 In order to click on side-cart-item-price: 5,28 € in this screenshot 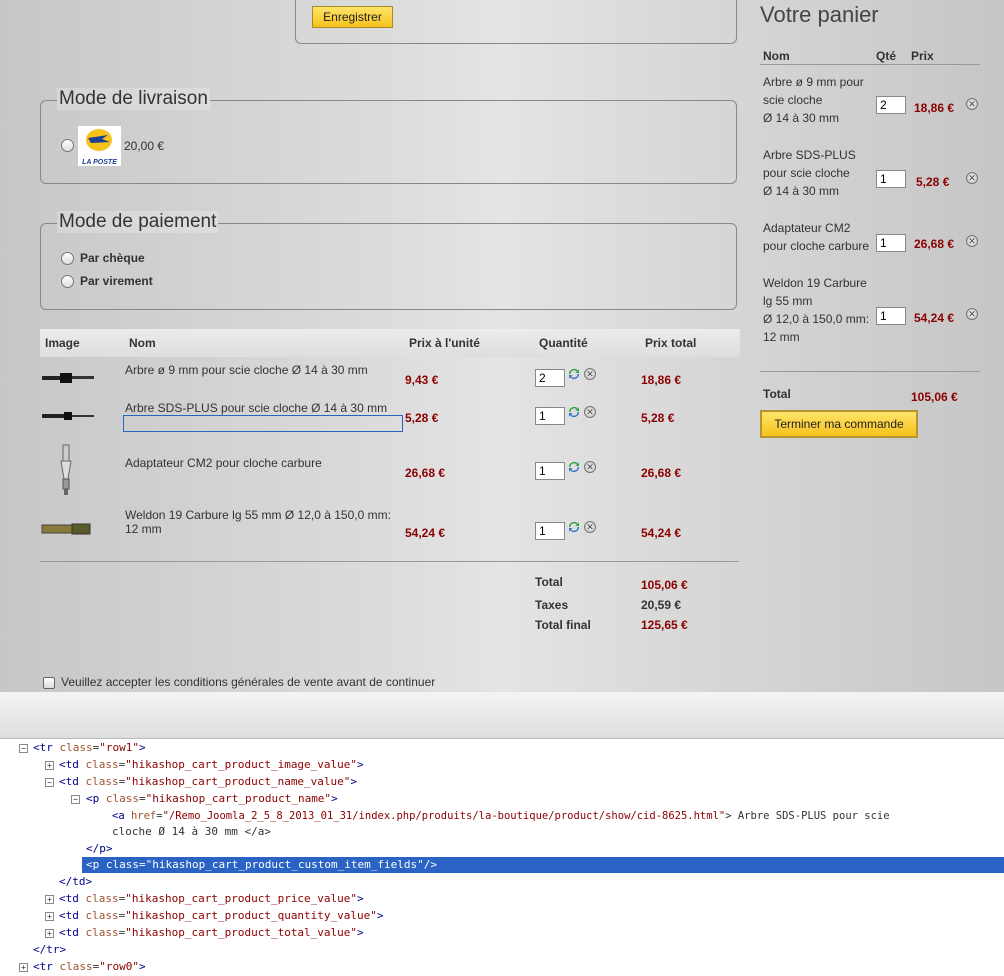, I will do `click(933, 182)`.